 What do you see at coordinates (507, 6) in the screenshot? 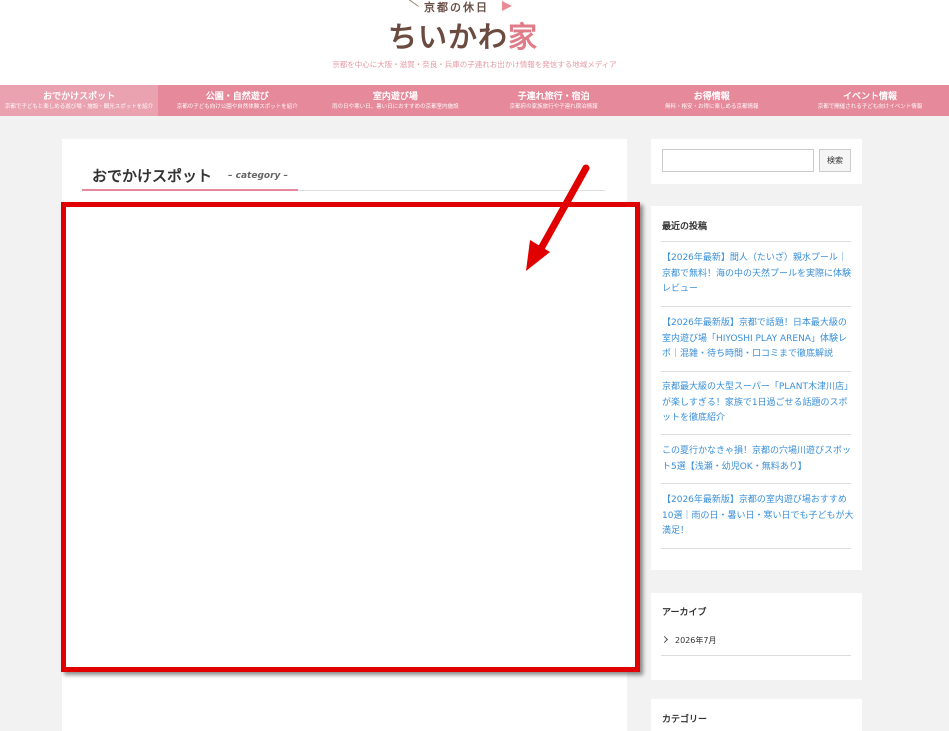
I see `flag-icon` at bounding box center [507, 6].